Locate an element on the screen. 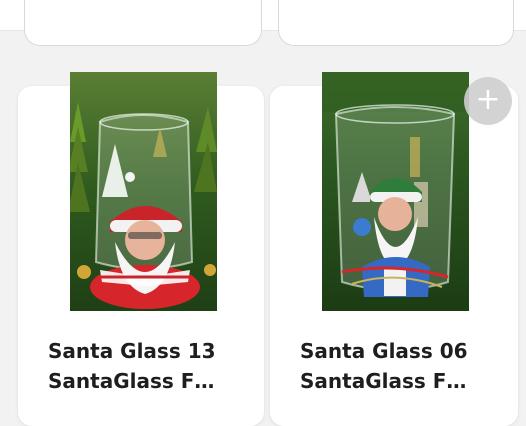 The height and width of the screenshot is (426, 526). add-to-cart-button: + is located at coordinates (488, 101).